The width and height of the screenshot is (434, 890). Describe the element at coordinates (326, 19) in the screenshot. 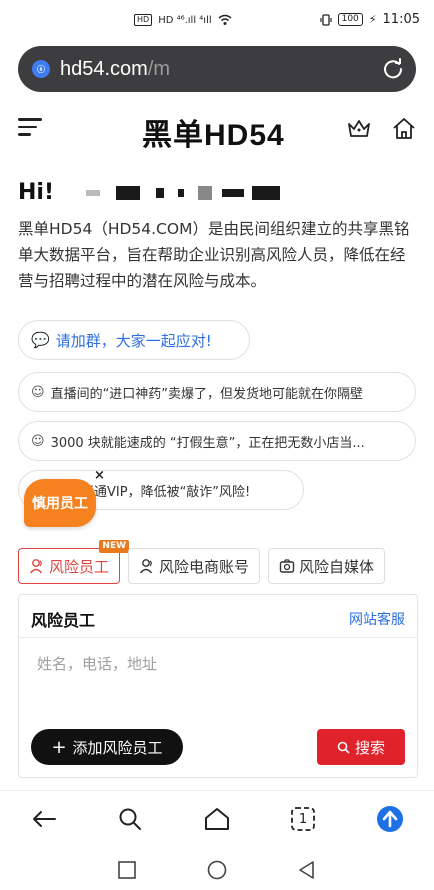

I see `vibrate-icon` at that location.